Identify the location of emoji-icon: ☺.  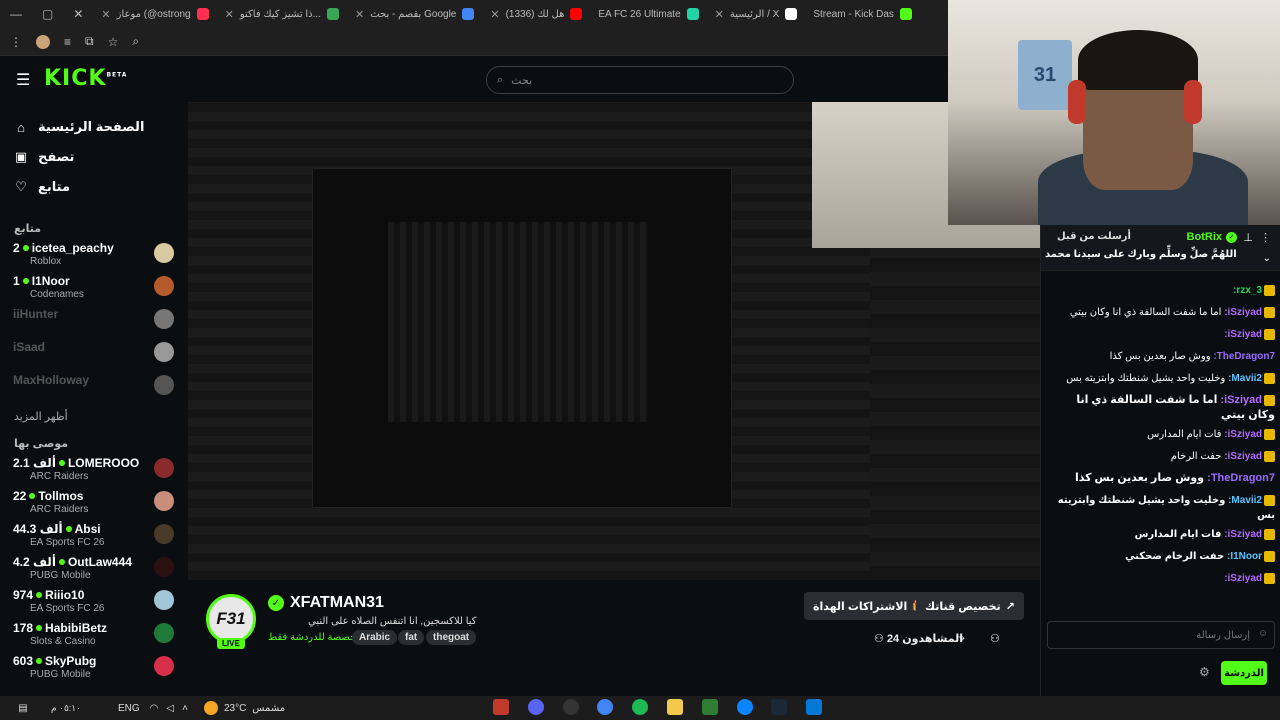
(1263, 633).